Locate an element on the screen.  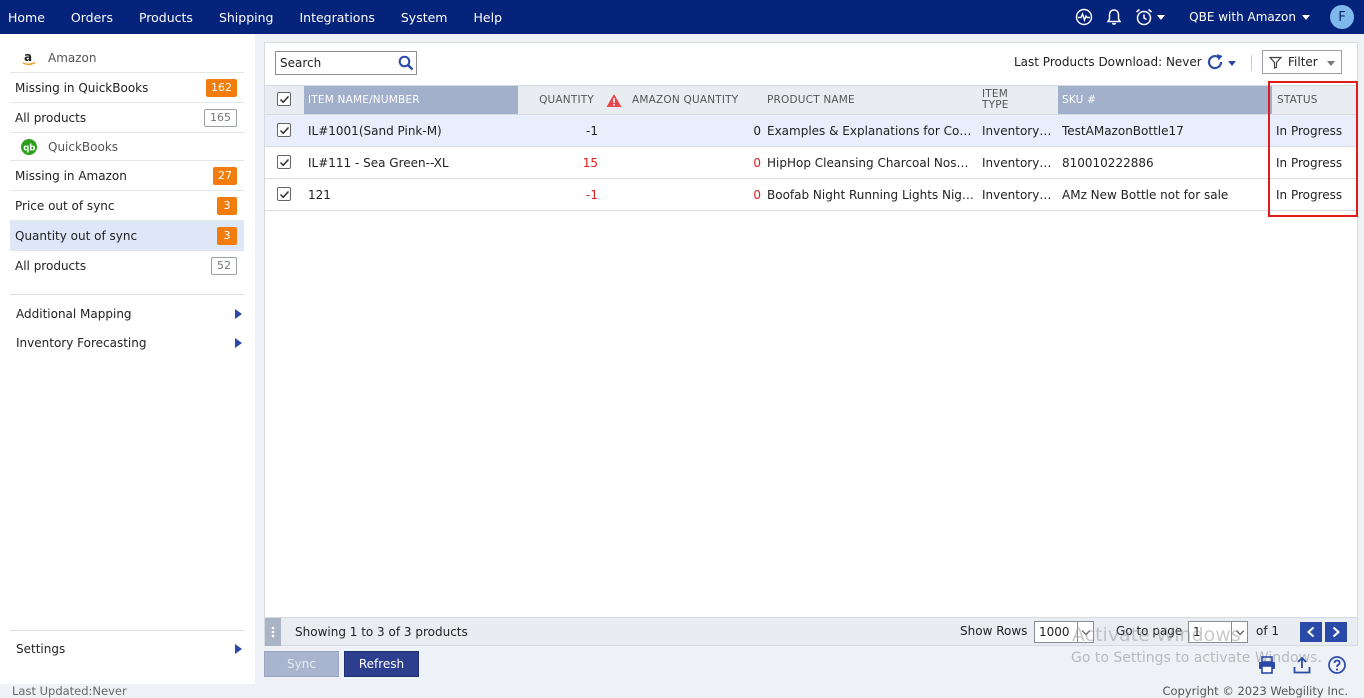
sidebar-item-missing-in-amazon: Missing in Amazon 27 is located at coordinates (127, 175).